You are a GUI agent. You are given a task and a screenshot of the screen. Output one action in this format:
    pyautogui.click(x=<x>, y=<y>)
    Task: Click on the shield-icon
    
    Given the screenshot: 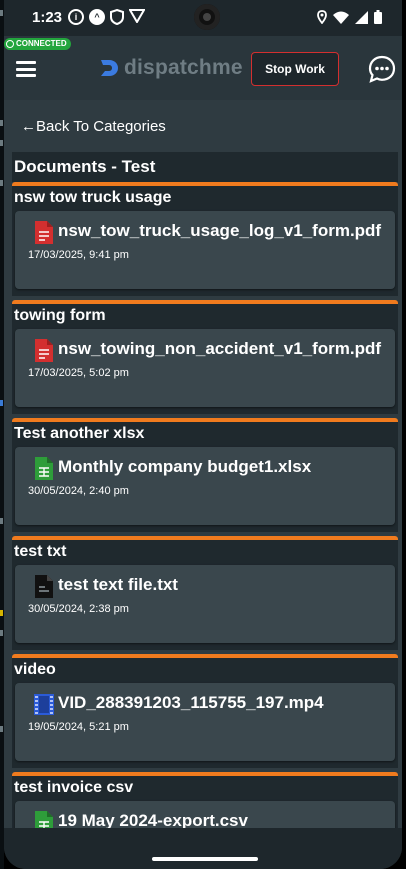 What is the action you would take?
    pyautogui.click(x=117, y=18)
    